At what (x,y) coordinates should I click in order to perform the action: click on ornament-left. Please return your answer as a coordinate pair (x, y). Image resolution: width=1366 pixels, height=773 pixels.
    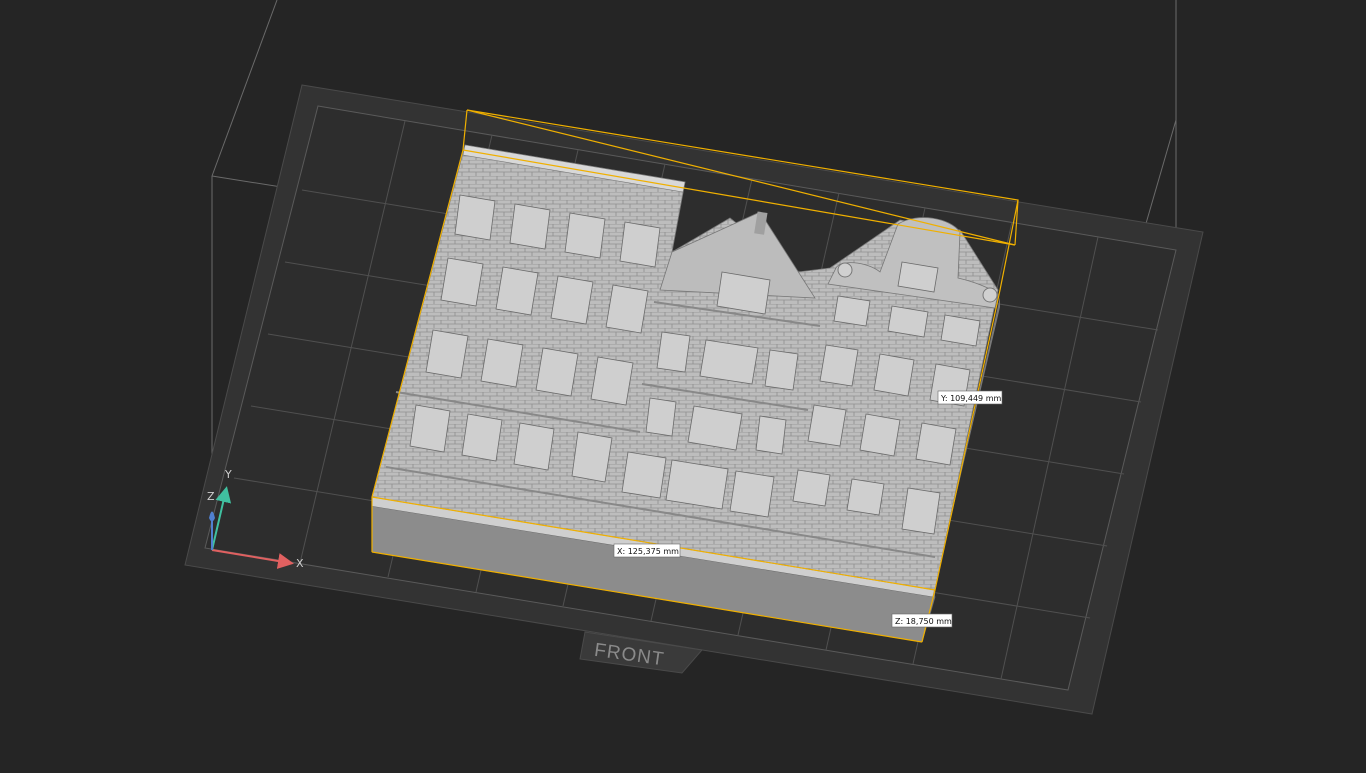
    Looking at the image, I should click on (845, 270).